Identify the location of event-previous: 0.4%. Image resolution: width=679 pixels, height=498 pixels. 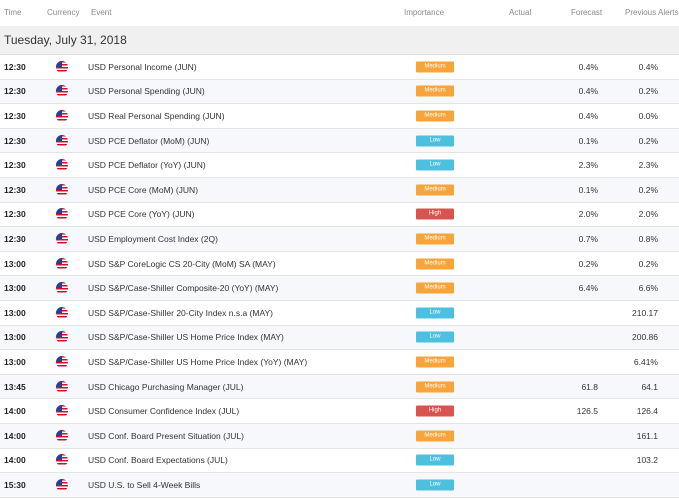
(648, 66).